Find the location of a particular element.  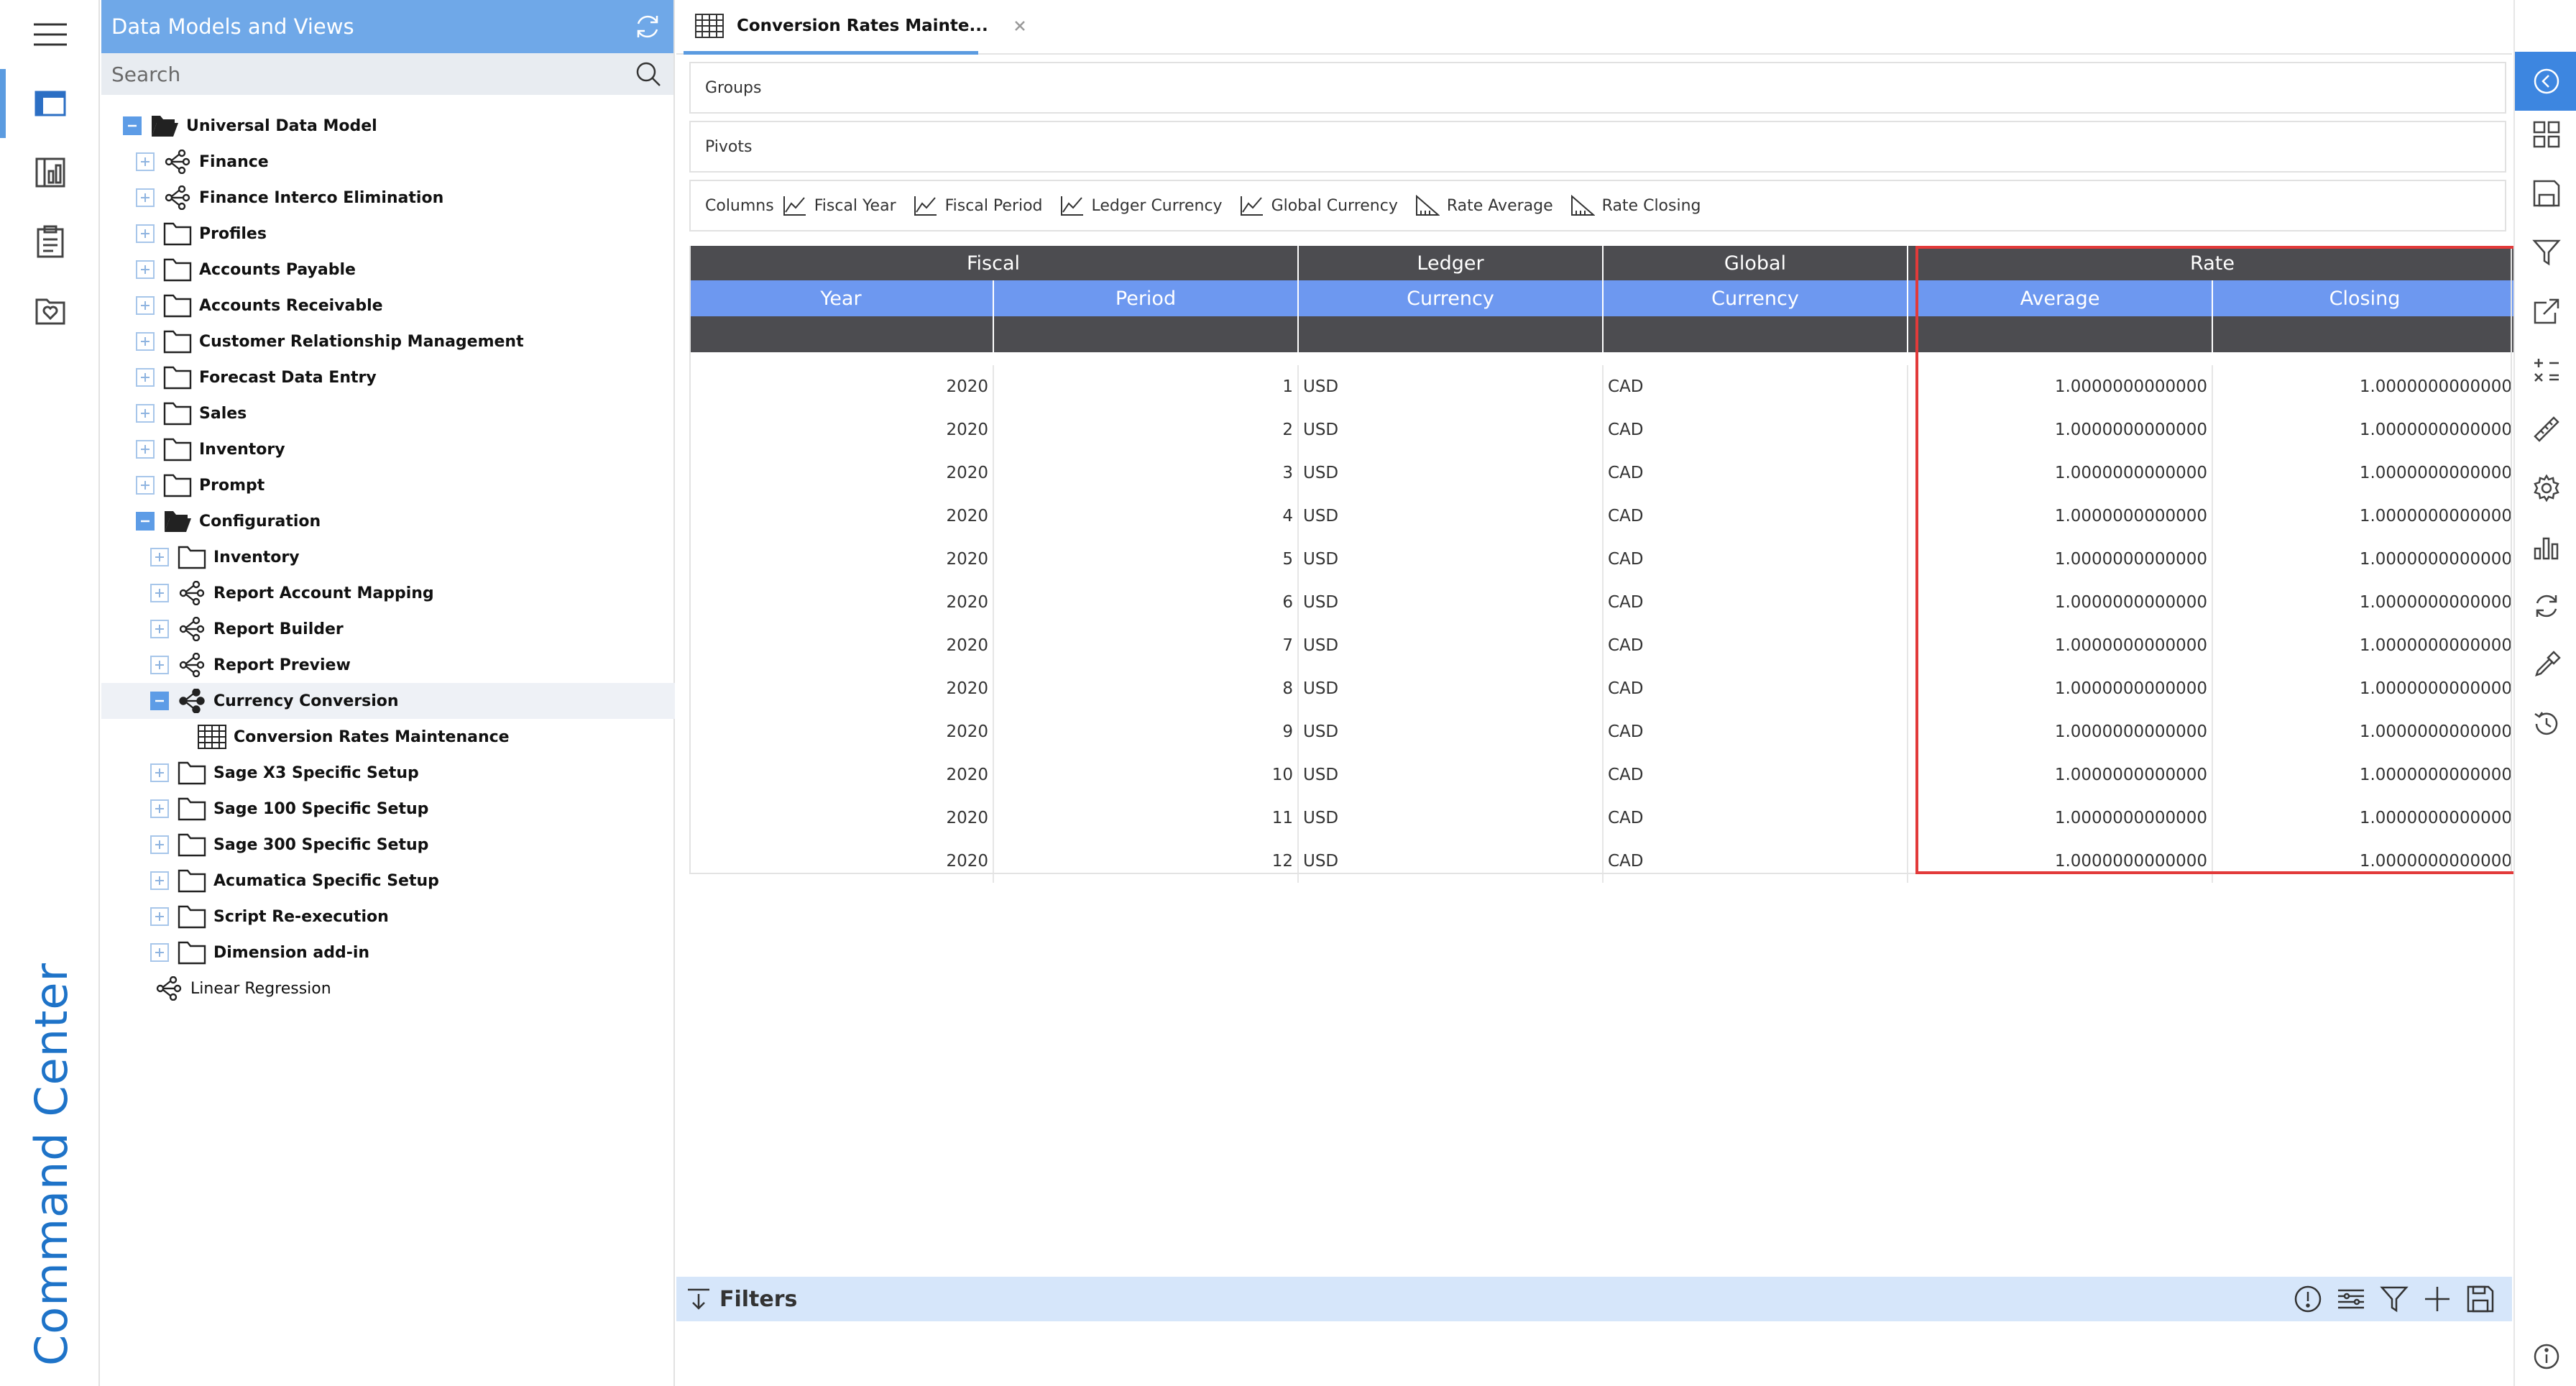

menu-icon is located at coordinates (50, 34).